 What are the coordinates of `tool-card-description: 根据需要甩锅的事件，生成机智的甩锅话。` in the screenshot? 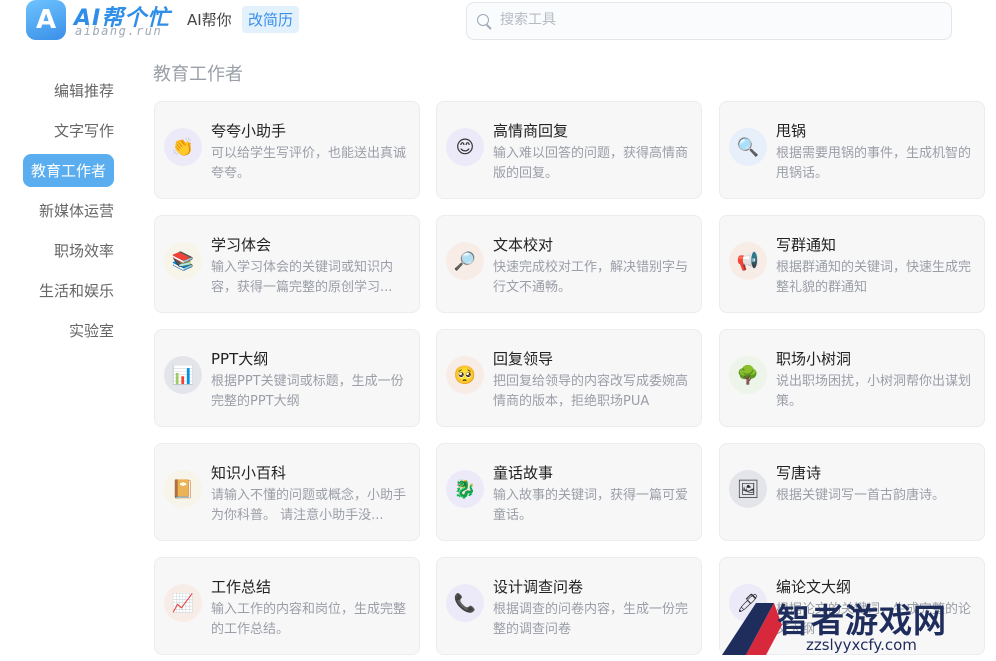 It's located at (874, 163).